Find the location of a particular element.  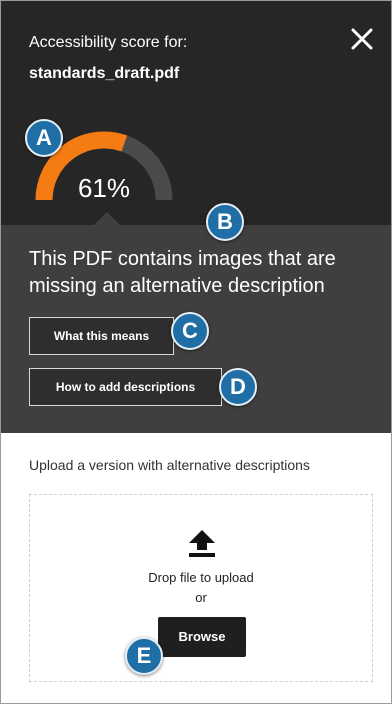

callout-a: A is located at coordinates (44, 138).